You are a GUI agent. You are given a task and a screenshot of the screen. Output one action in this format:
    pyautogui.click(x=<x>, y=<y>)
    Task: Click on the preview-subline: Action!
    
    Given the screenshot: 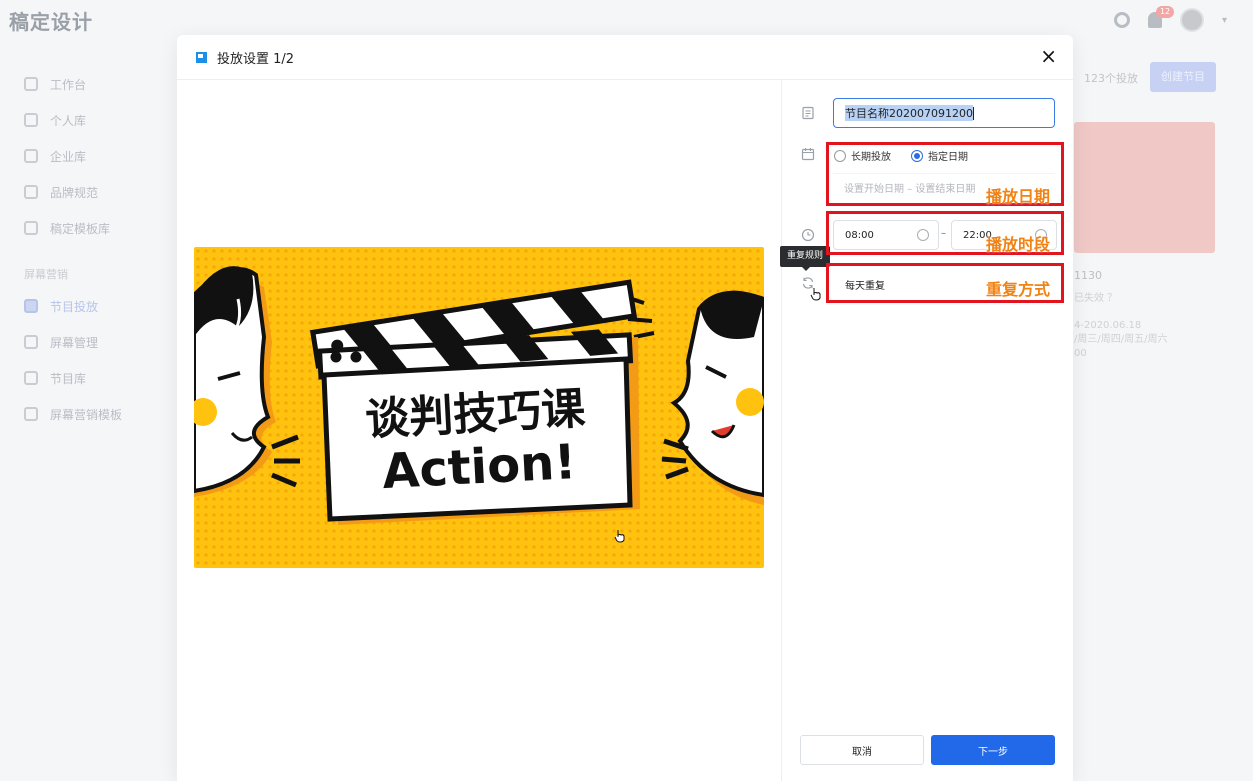 What is the action you would take?
    pyautogui.click(x=479, y=467)
    